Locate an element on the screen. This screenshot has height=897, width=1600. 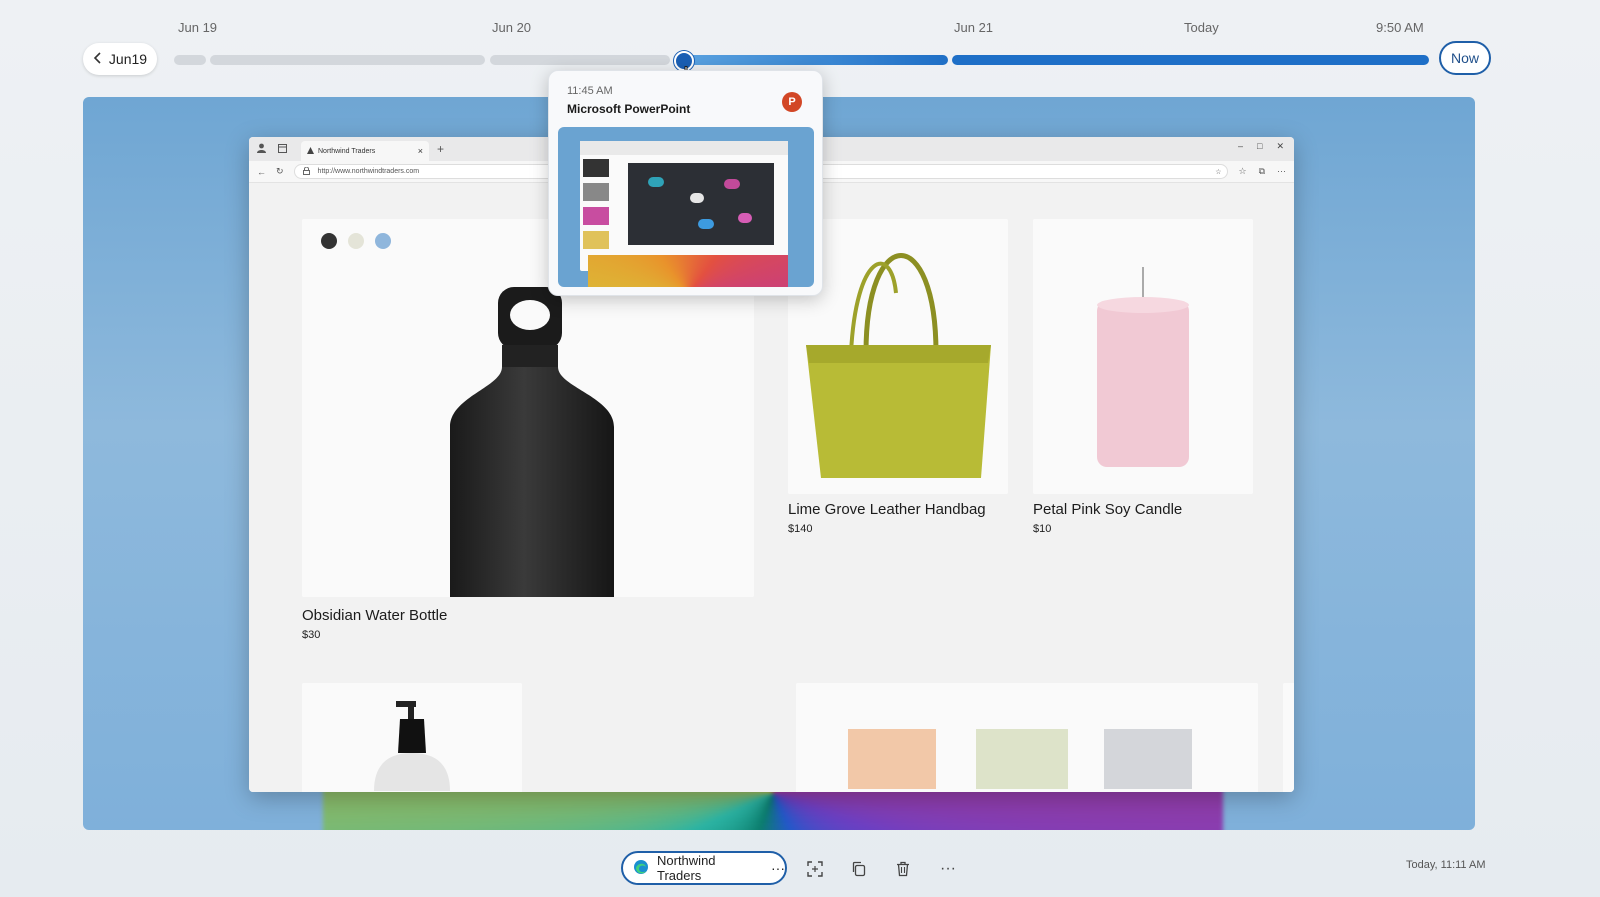
favorites-icon: ☆ is located at coordinates (1242, 171).